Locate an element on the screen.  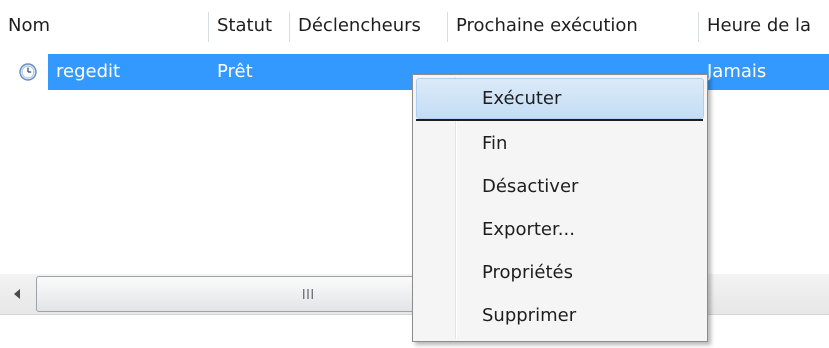
menu-item-executer: Exécuter is located at coordinates (560, 99).